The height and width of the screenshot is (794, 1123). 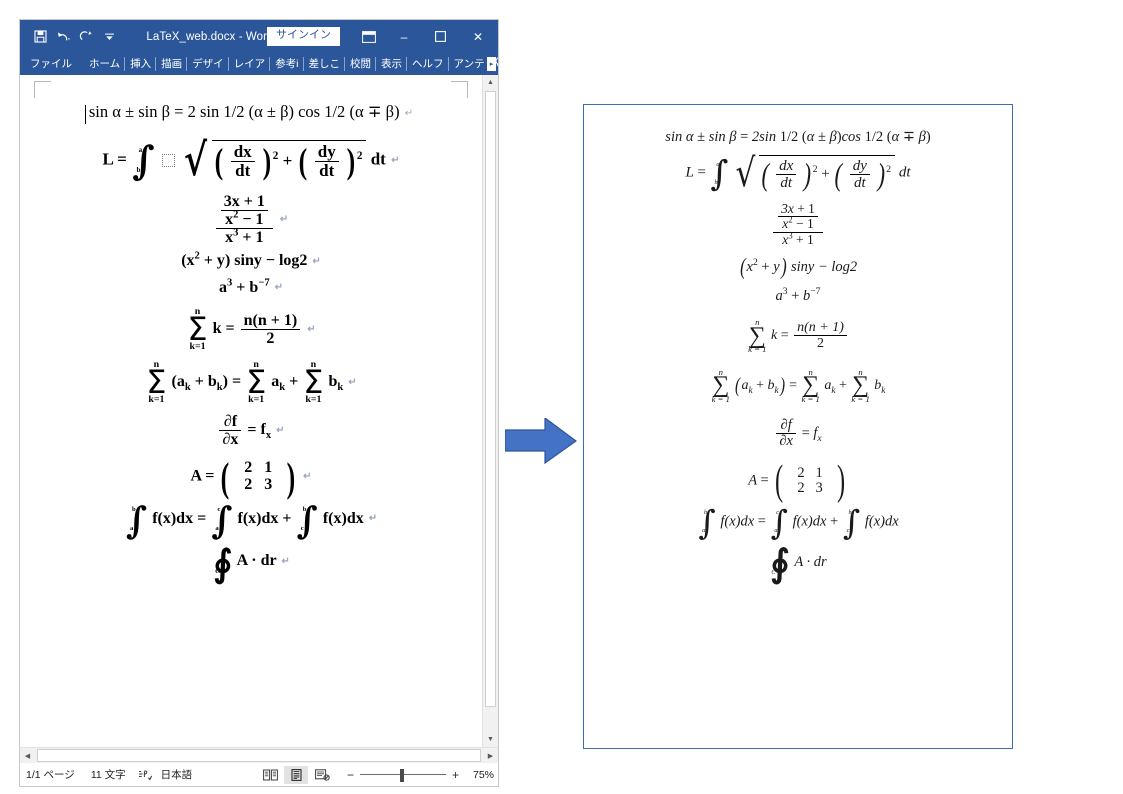 What do you see at coordinates (251, 260) in the screenshot?
I see `equation-siny-log: (x2 + y) siny − log2 ↵` at bounding box center [251, 260].